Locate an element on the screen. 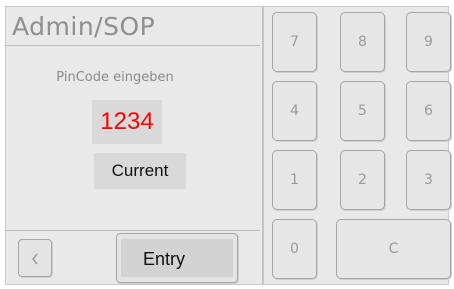 The image size is (454, 289). key-8: 8 is located at coordinates (362, 42).